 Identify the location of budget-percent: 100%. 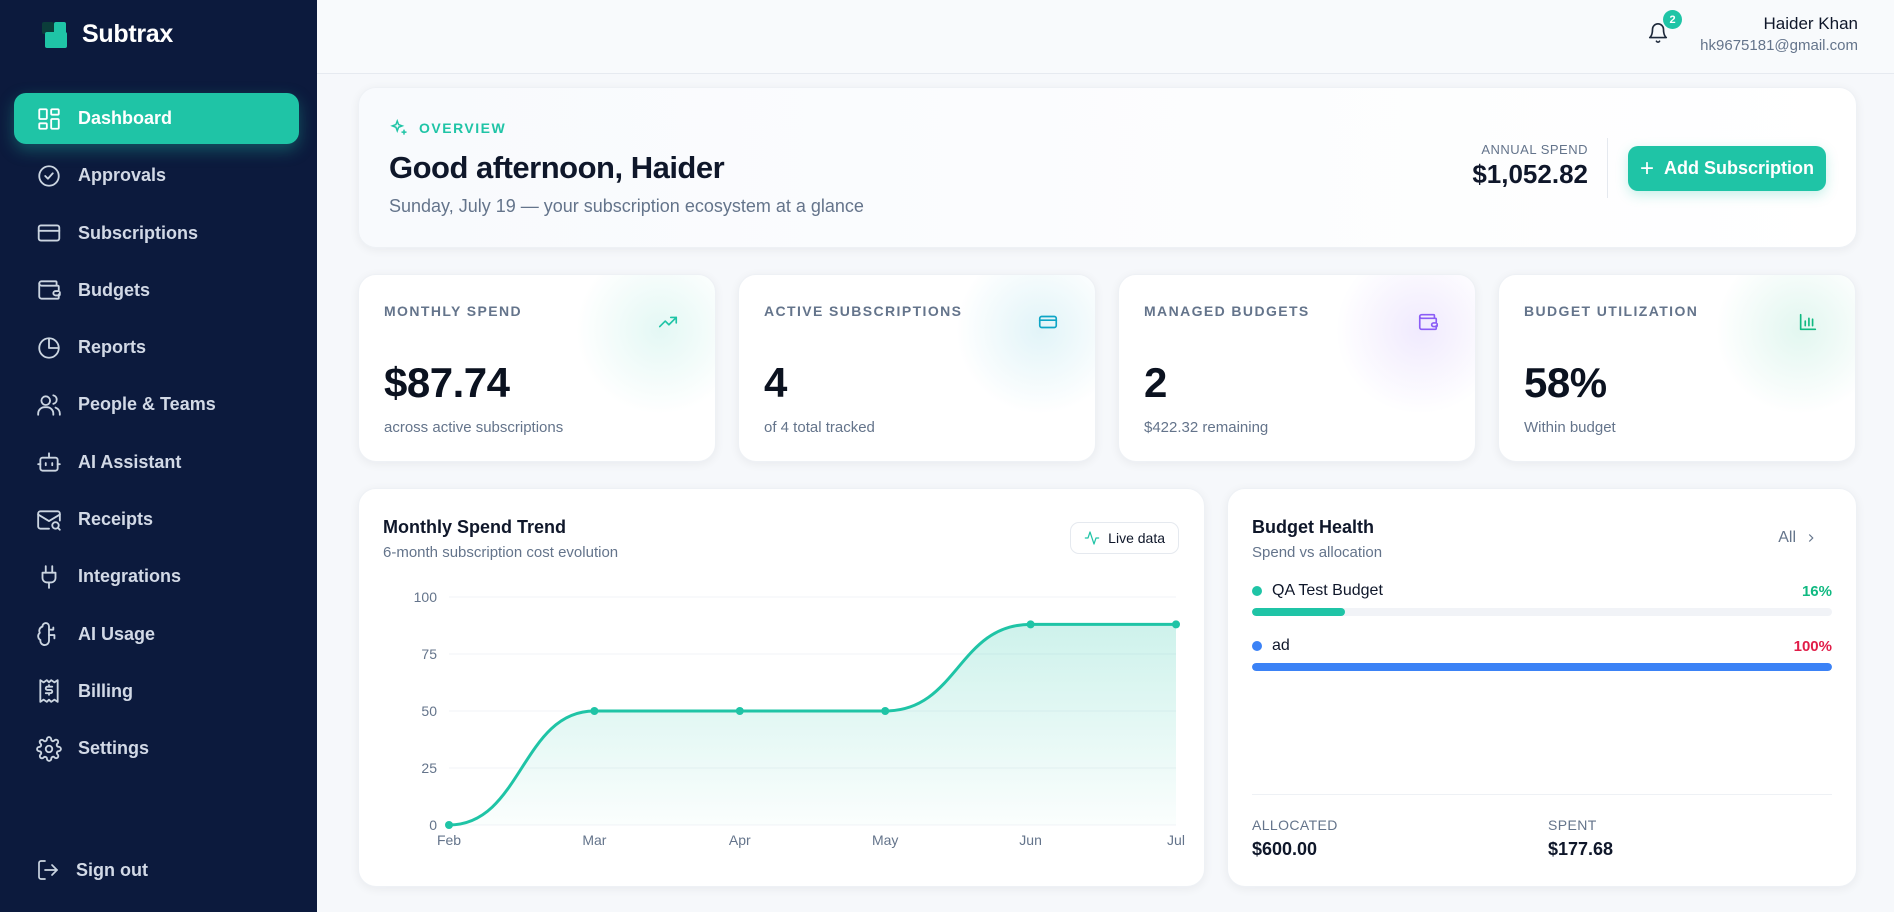
(1812, 646).